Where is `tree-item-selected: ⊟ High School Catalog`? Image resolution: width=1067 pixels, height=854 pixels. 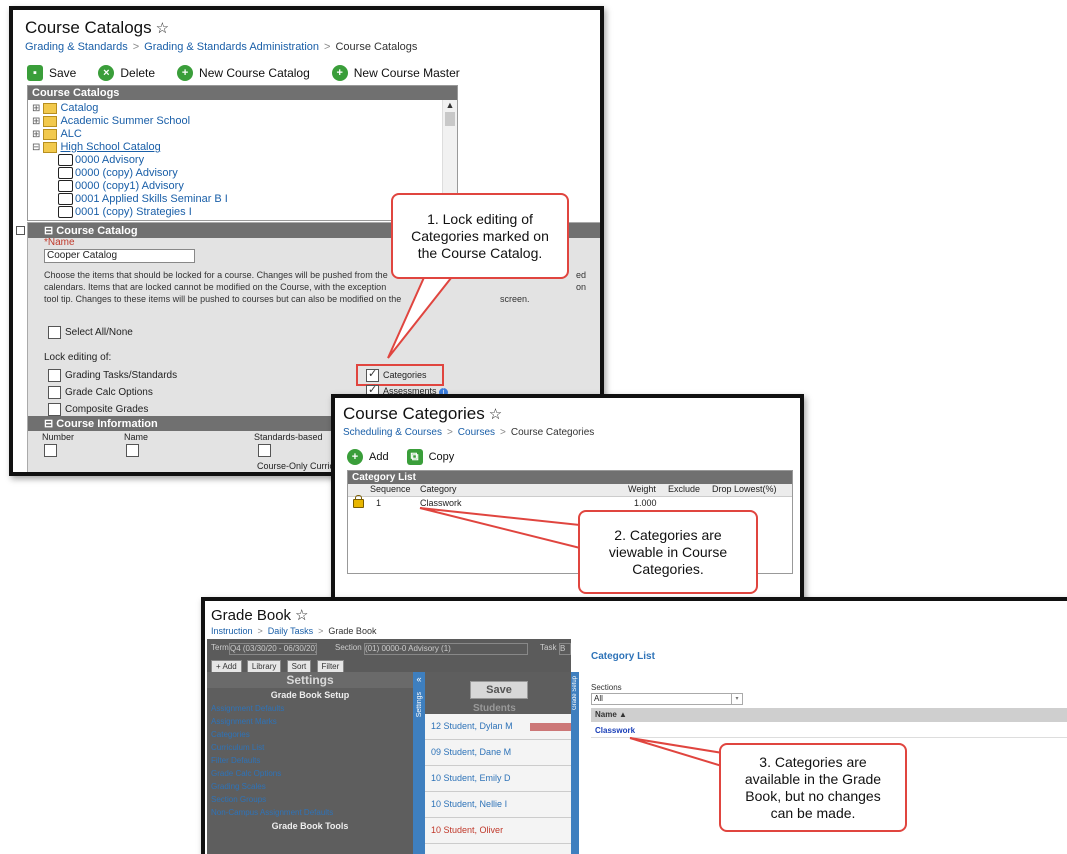 tree-item-selected: ⊟ High School Catalog is located at coordinates (244, 147).